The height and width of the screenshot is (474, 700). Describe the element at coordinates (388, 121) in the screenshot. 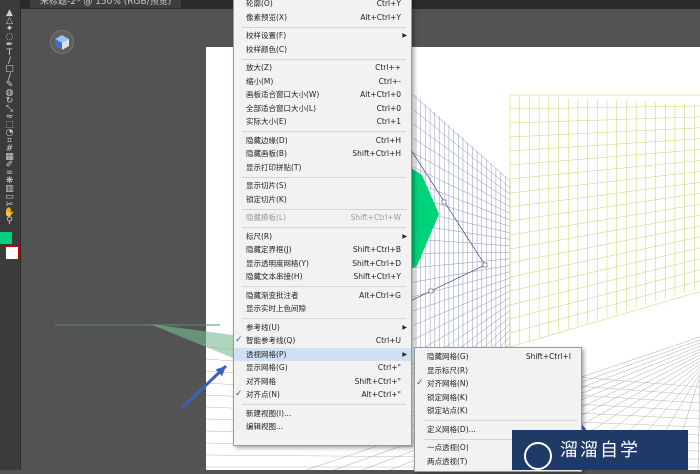

I see `menu-item-shortcut: Ctrl+1` at that location.